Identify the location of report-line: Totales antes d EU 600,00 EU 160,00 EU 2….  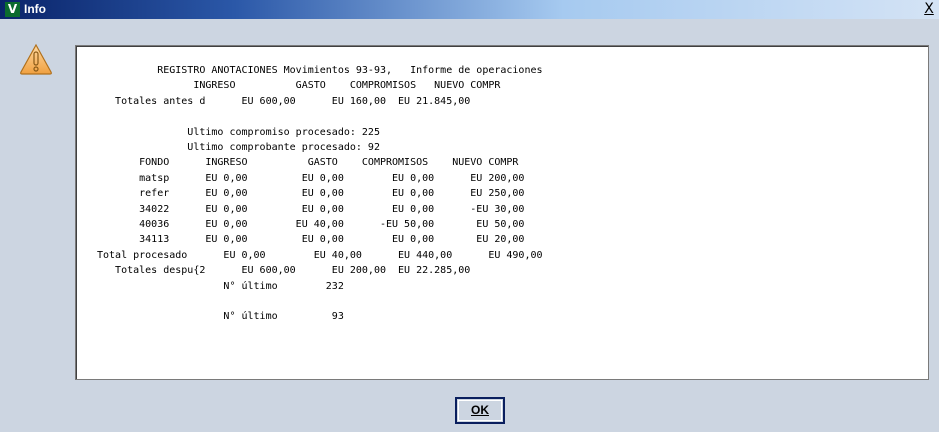
(284, 101).